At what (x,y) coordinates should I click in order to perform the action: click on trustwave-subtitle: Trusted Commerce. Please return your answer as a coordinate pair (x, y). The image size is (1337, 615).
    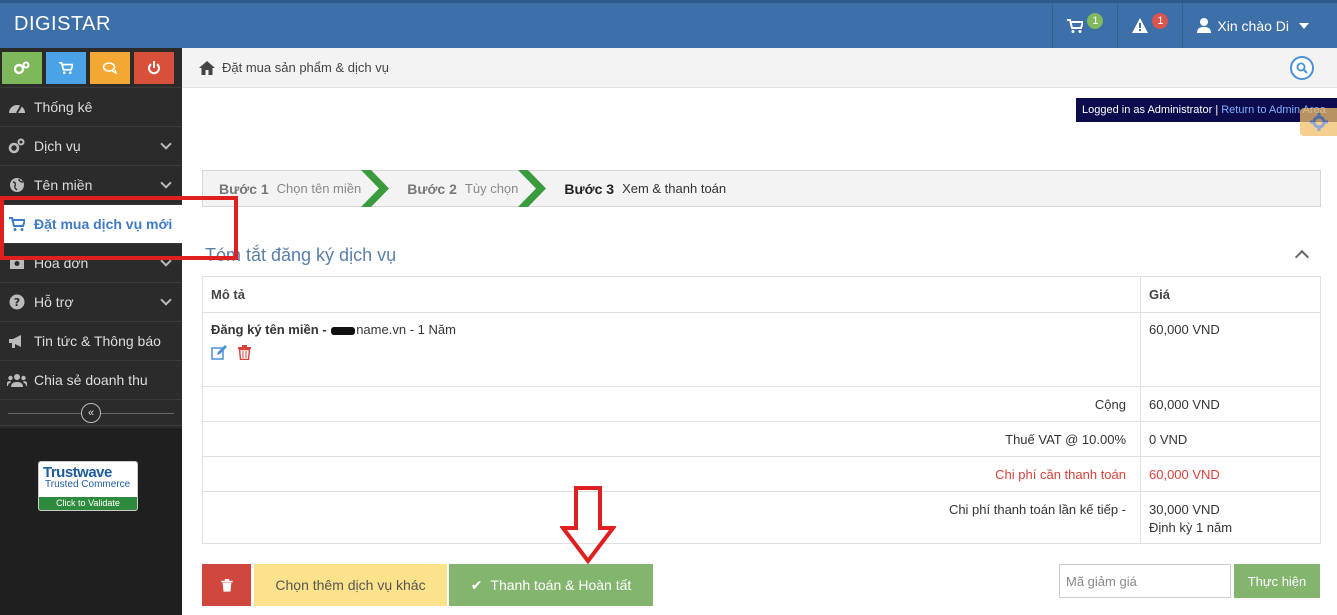
    Looking at the image, I should click on (88, 484).